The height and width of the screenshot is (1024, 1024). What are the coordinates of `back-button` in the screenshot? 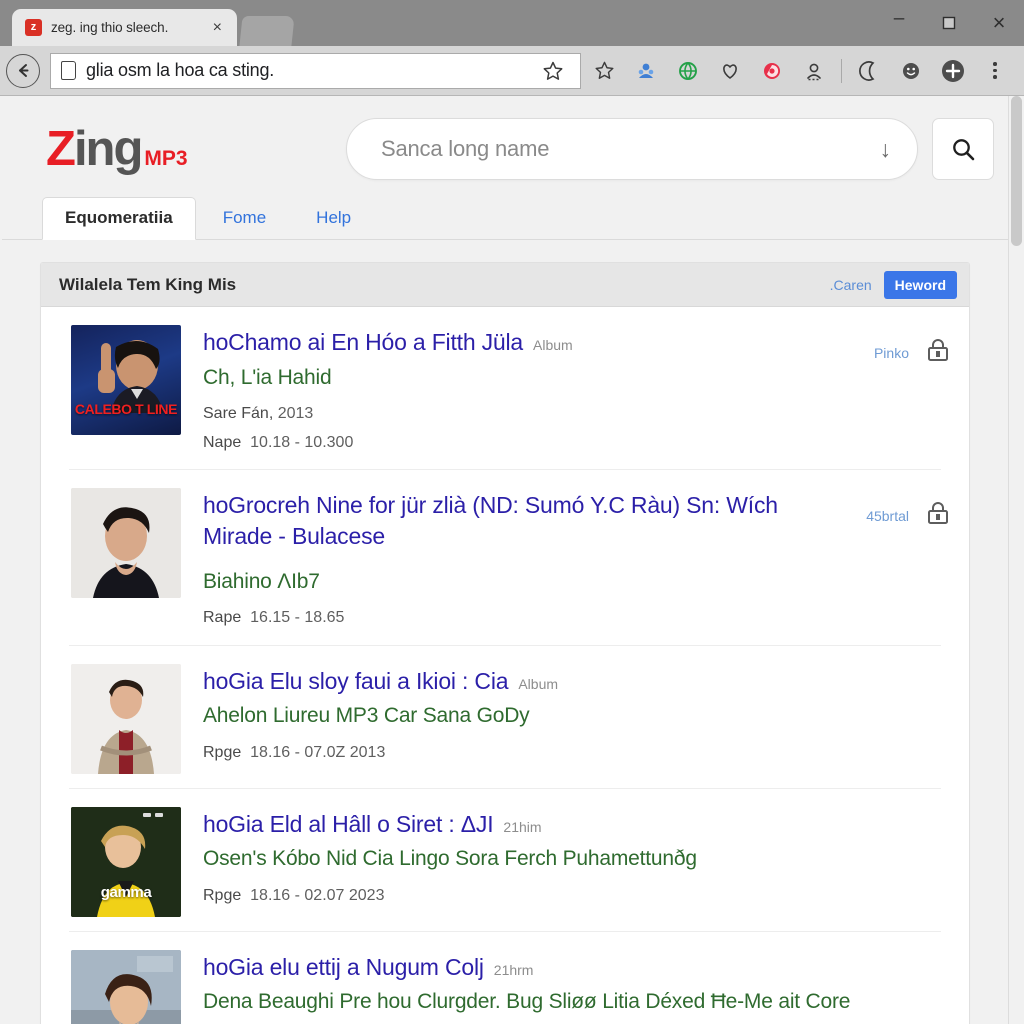 It's located at (23, 70).